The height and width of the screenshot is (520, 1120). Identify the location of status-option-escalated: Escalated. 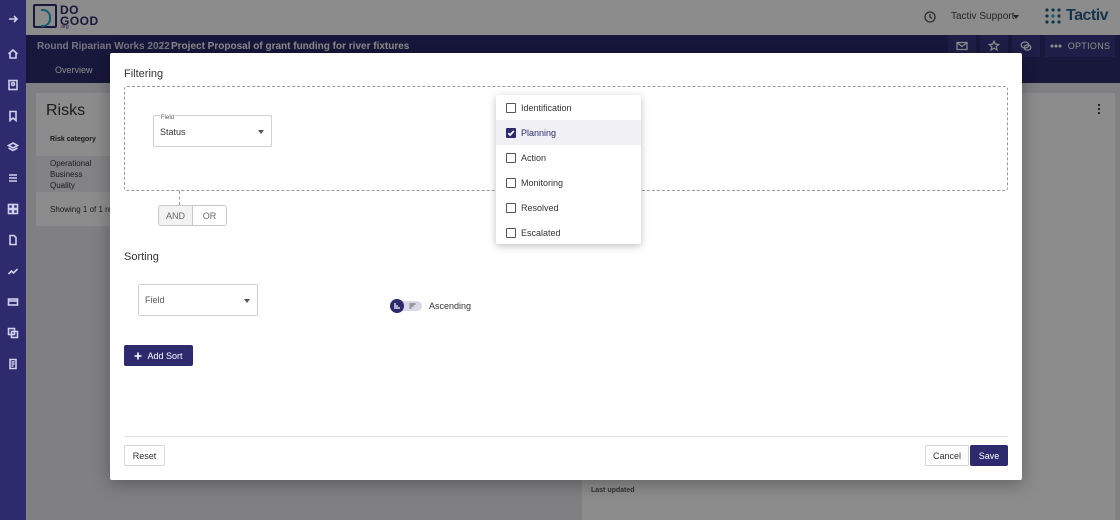
(568, 232).